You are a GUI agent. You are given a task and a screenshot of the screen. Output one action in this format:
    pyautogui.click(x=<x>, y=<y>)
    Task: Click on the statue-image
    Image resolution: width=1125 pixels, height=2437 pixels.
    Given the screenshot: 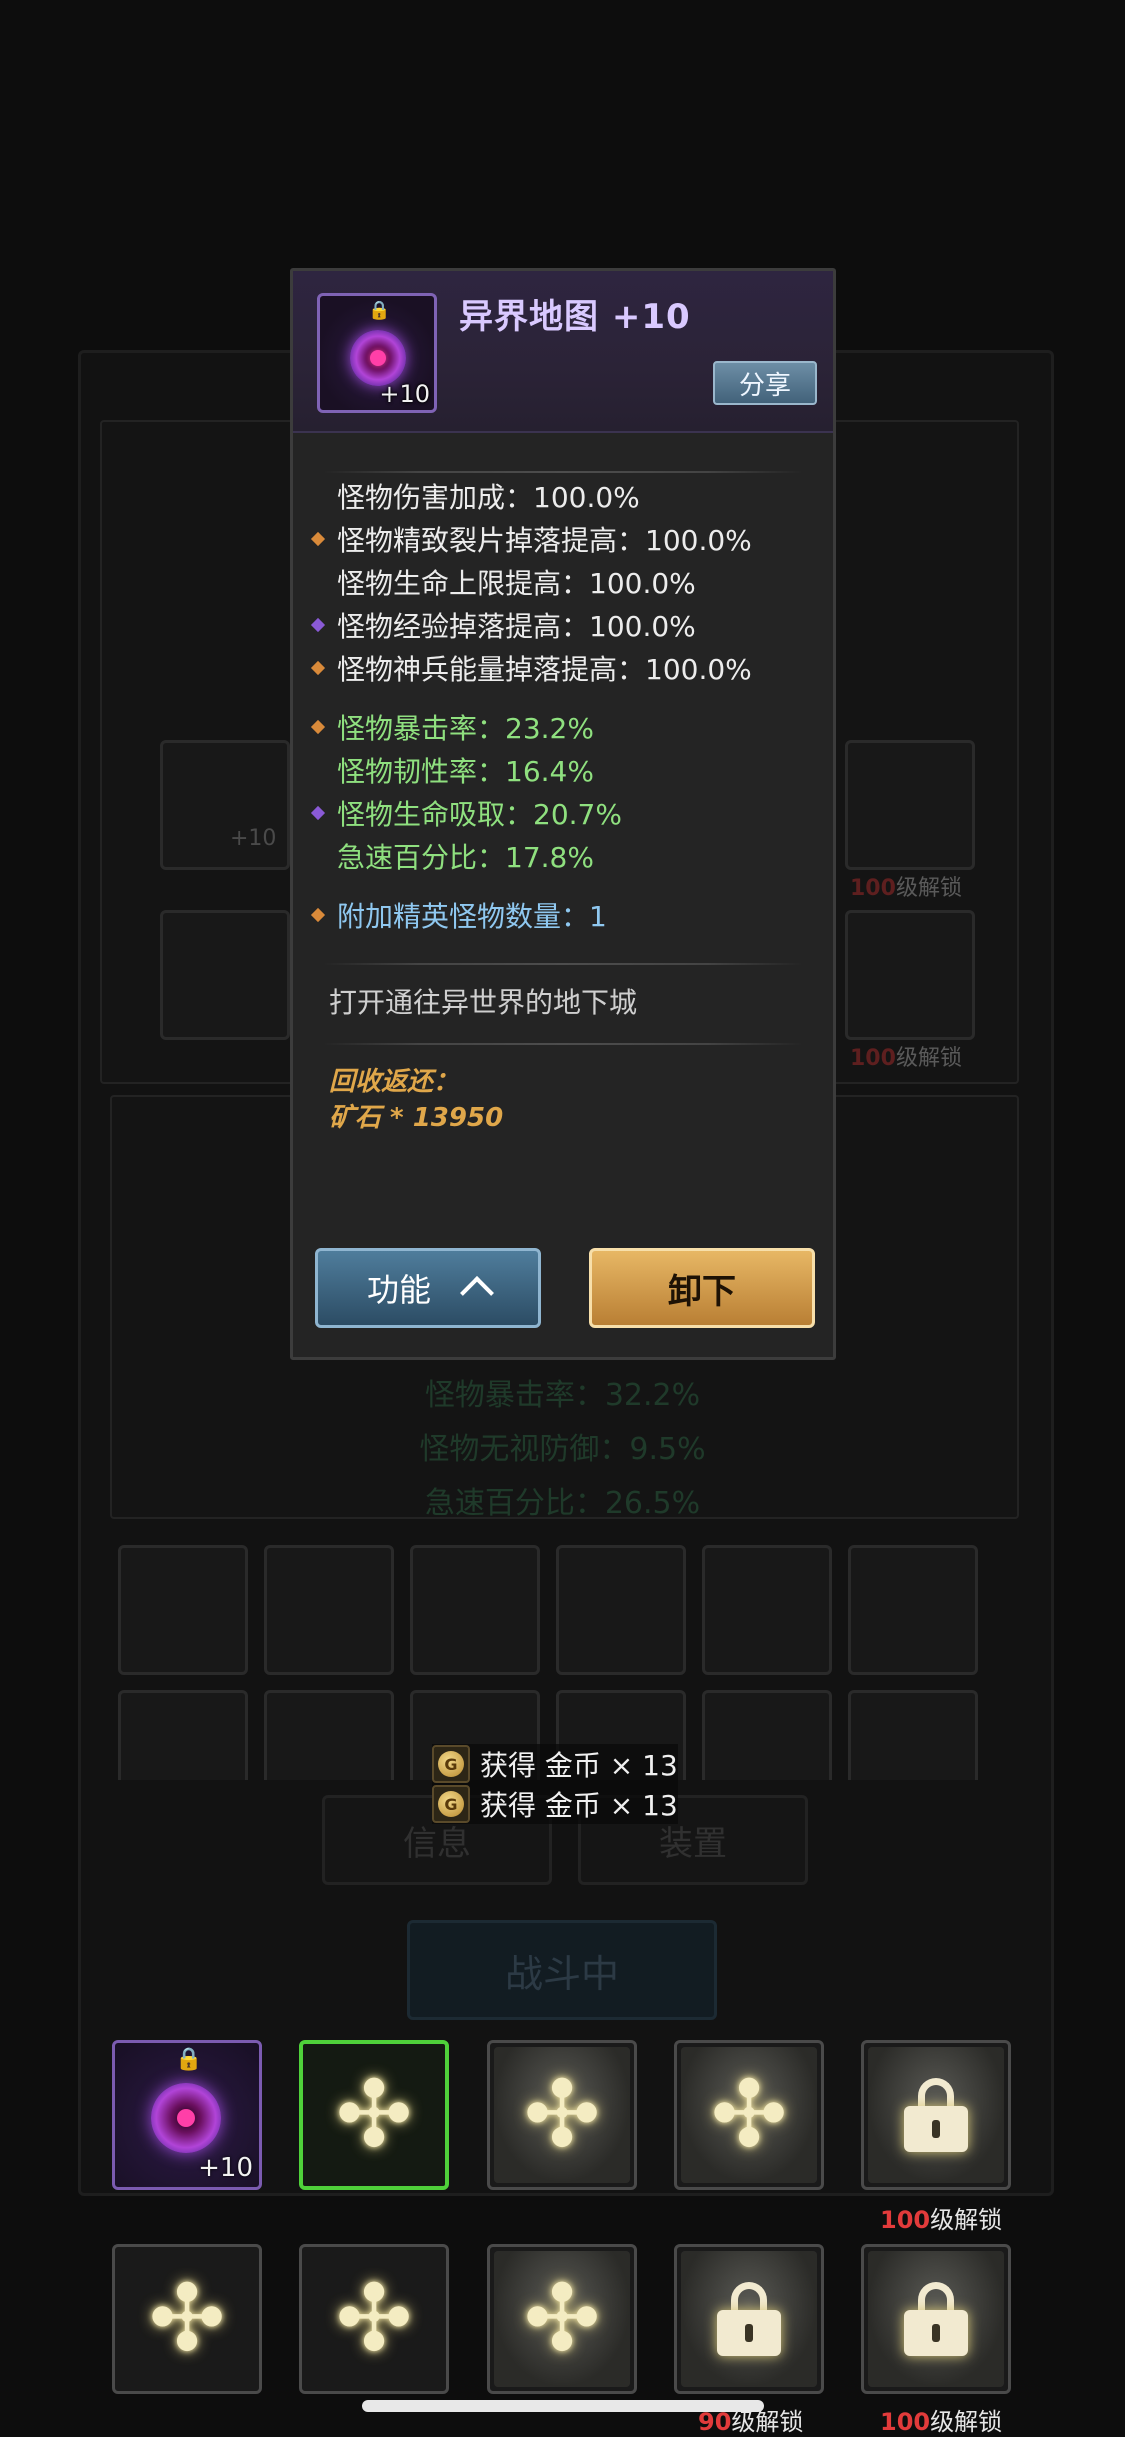 What is the action you would take?
    pyautogui.click(x=749, y=2319)
    